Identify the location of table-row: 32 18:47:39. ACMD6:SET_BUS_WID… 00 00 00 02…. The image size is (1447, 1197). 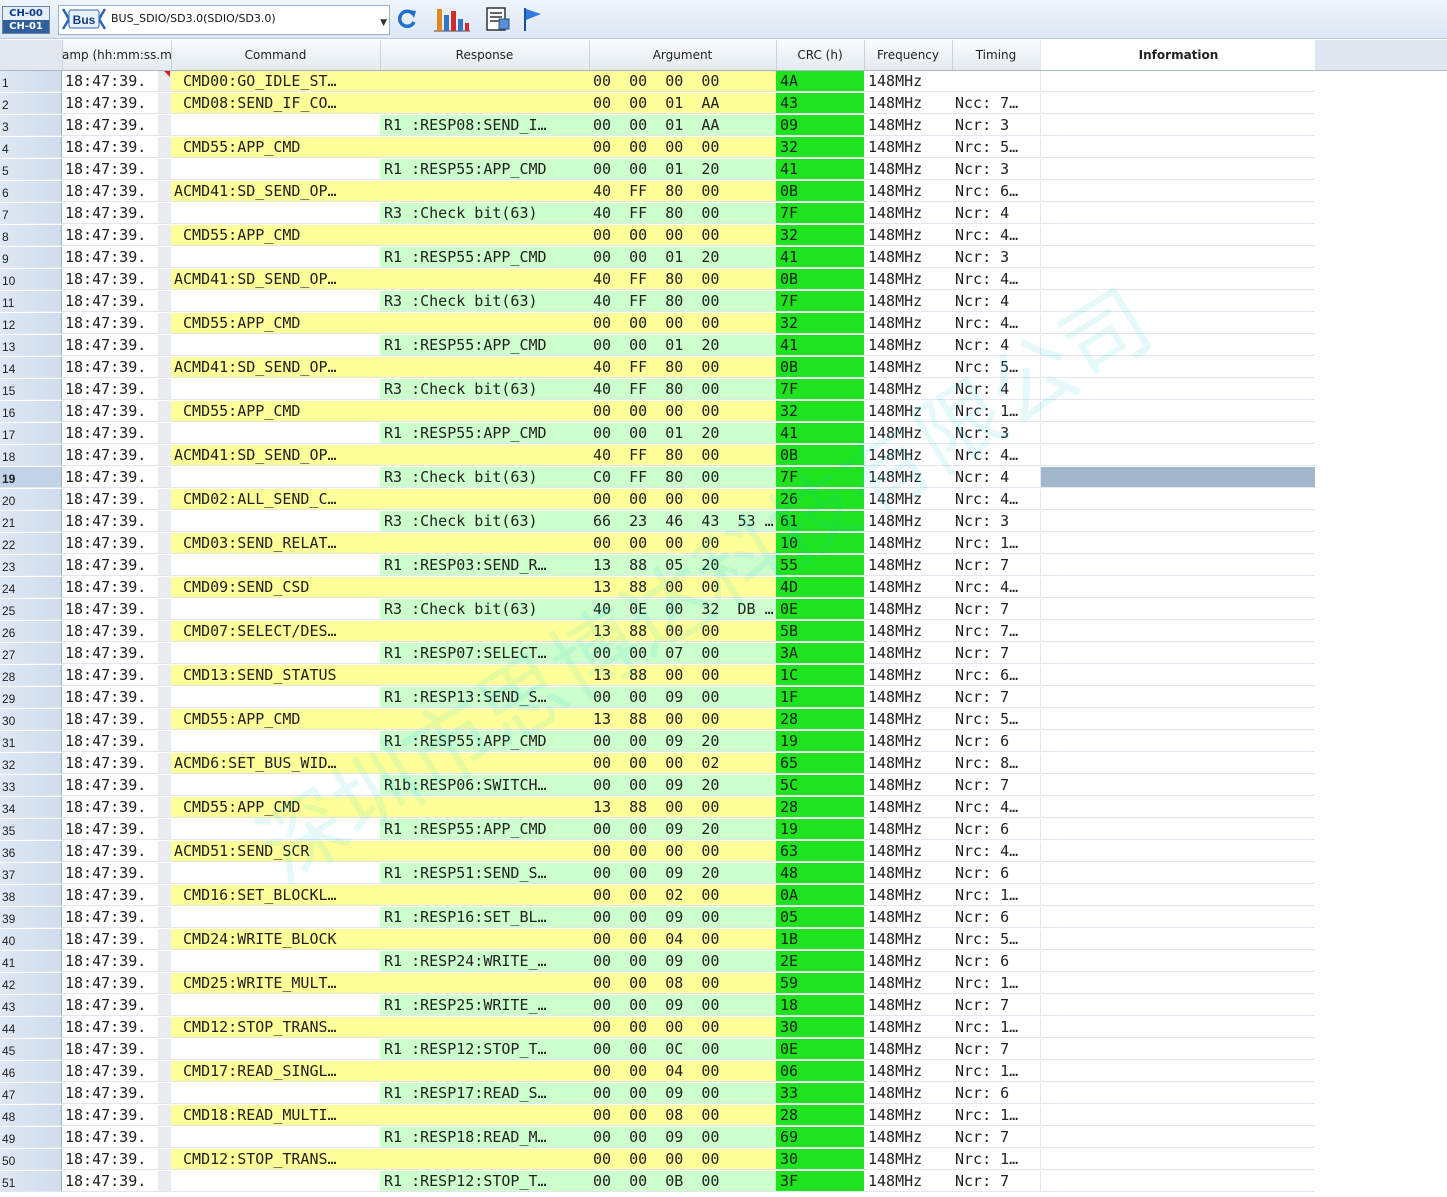
(723, 764).